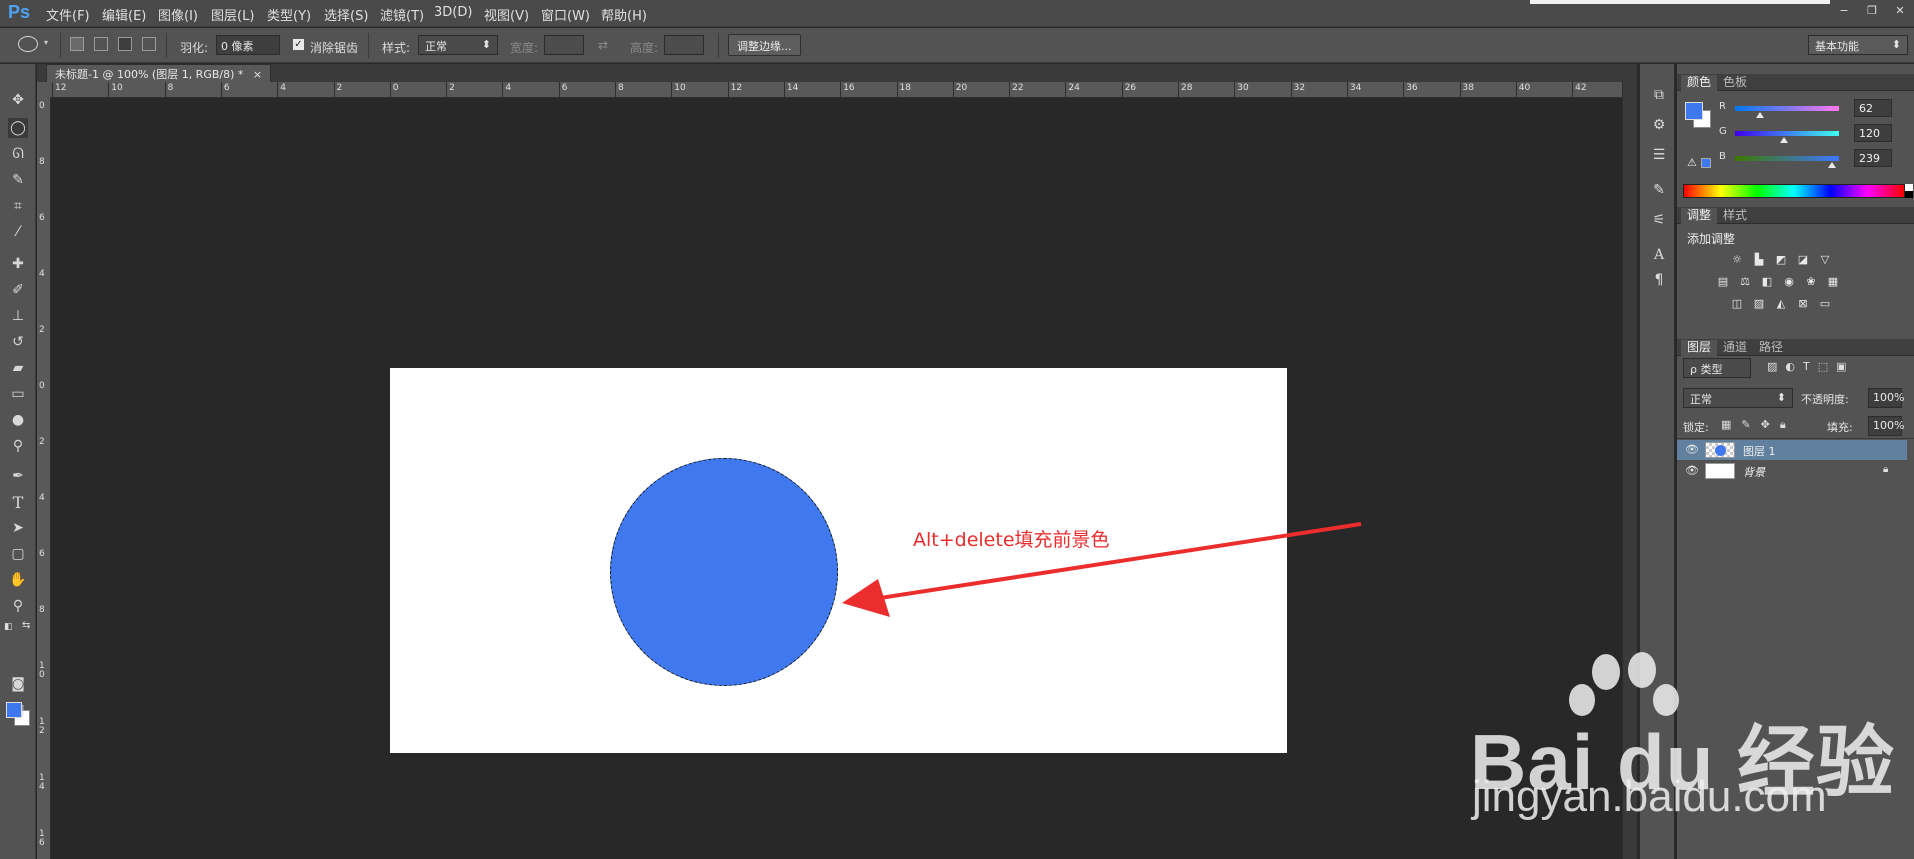 The image size is (1914, 859). I want to click on character-panel-icon: A, so click(1659, 255).